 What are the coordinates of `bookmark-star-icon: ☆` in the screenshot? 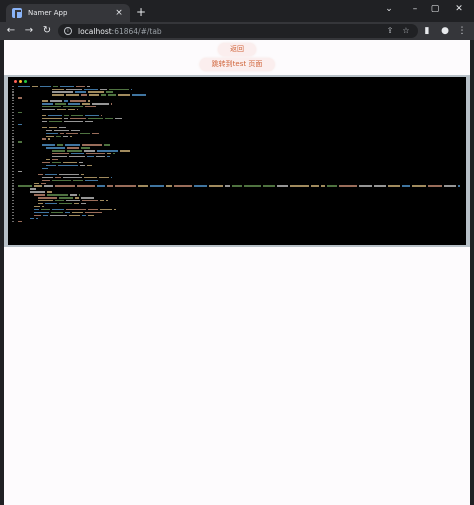 It's located at (406, 31).